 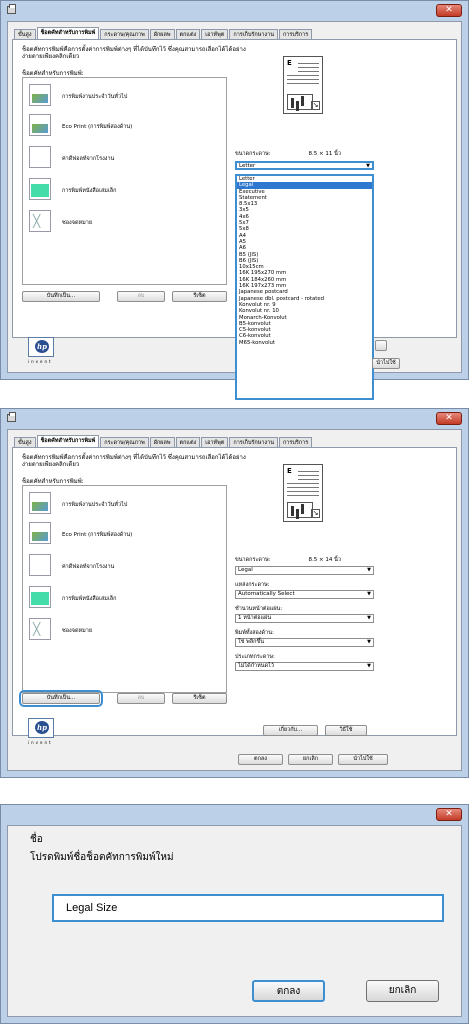 What do you see at coordinates (40, 503) in the screenshot?
I see `document-image-icon` at bounding box center [40, 503].